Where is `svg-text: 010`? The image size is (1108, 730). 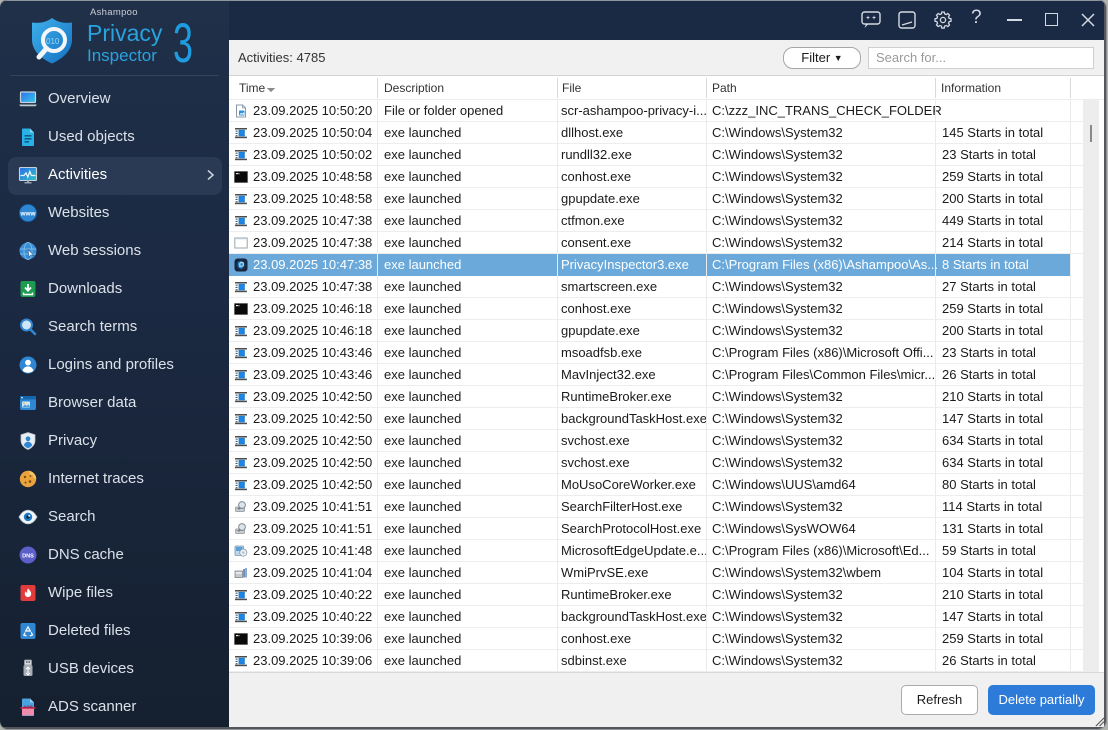 svg-text: 010 is located at coordinates (53, 41).